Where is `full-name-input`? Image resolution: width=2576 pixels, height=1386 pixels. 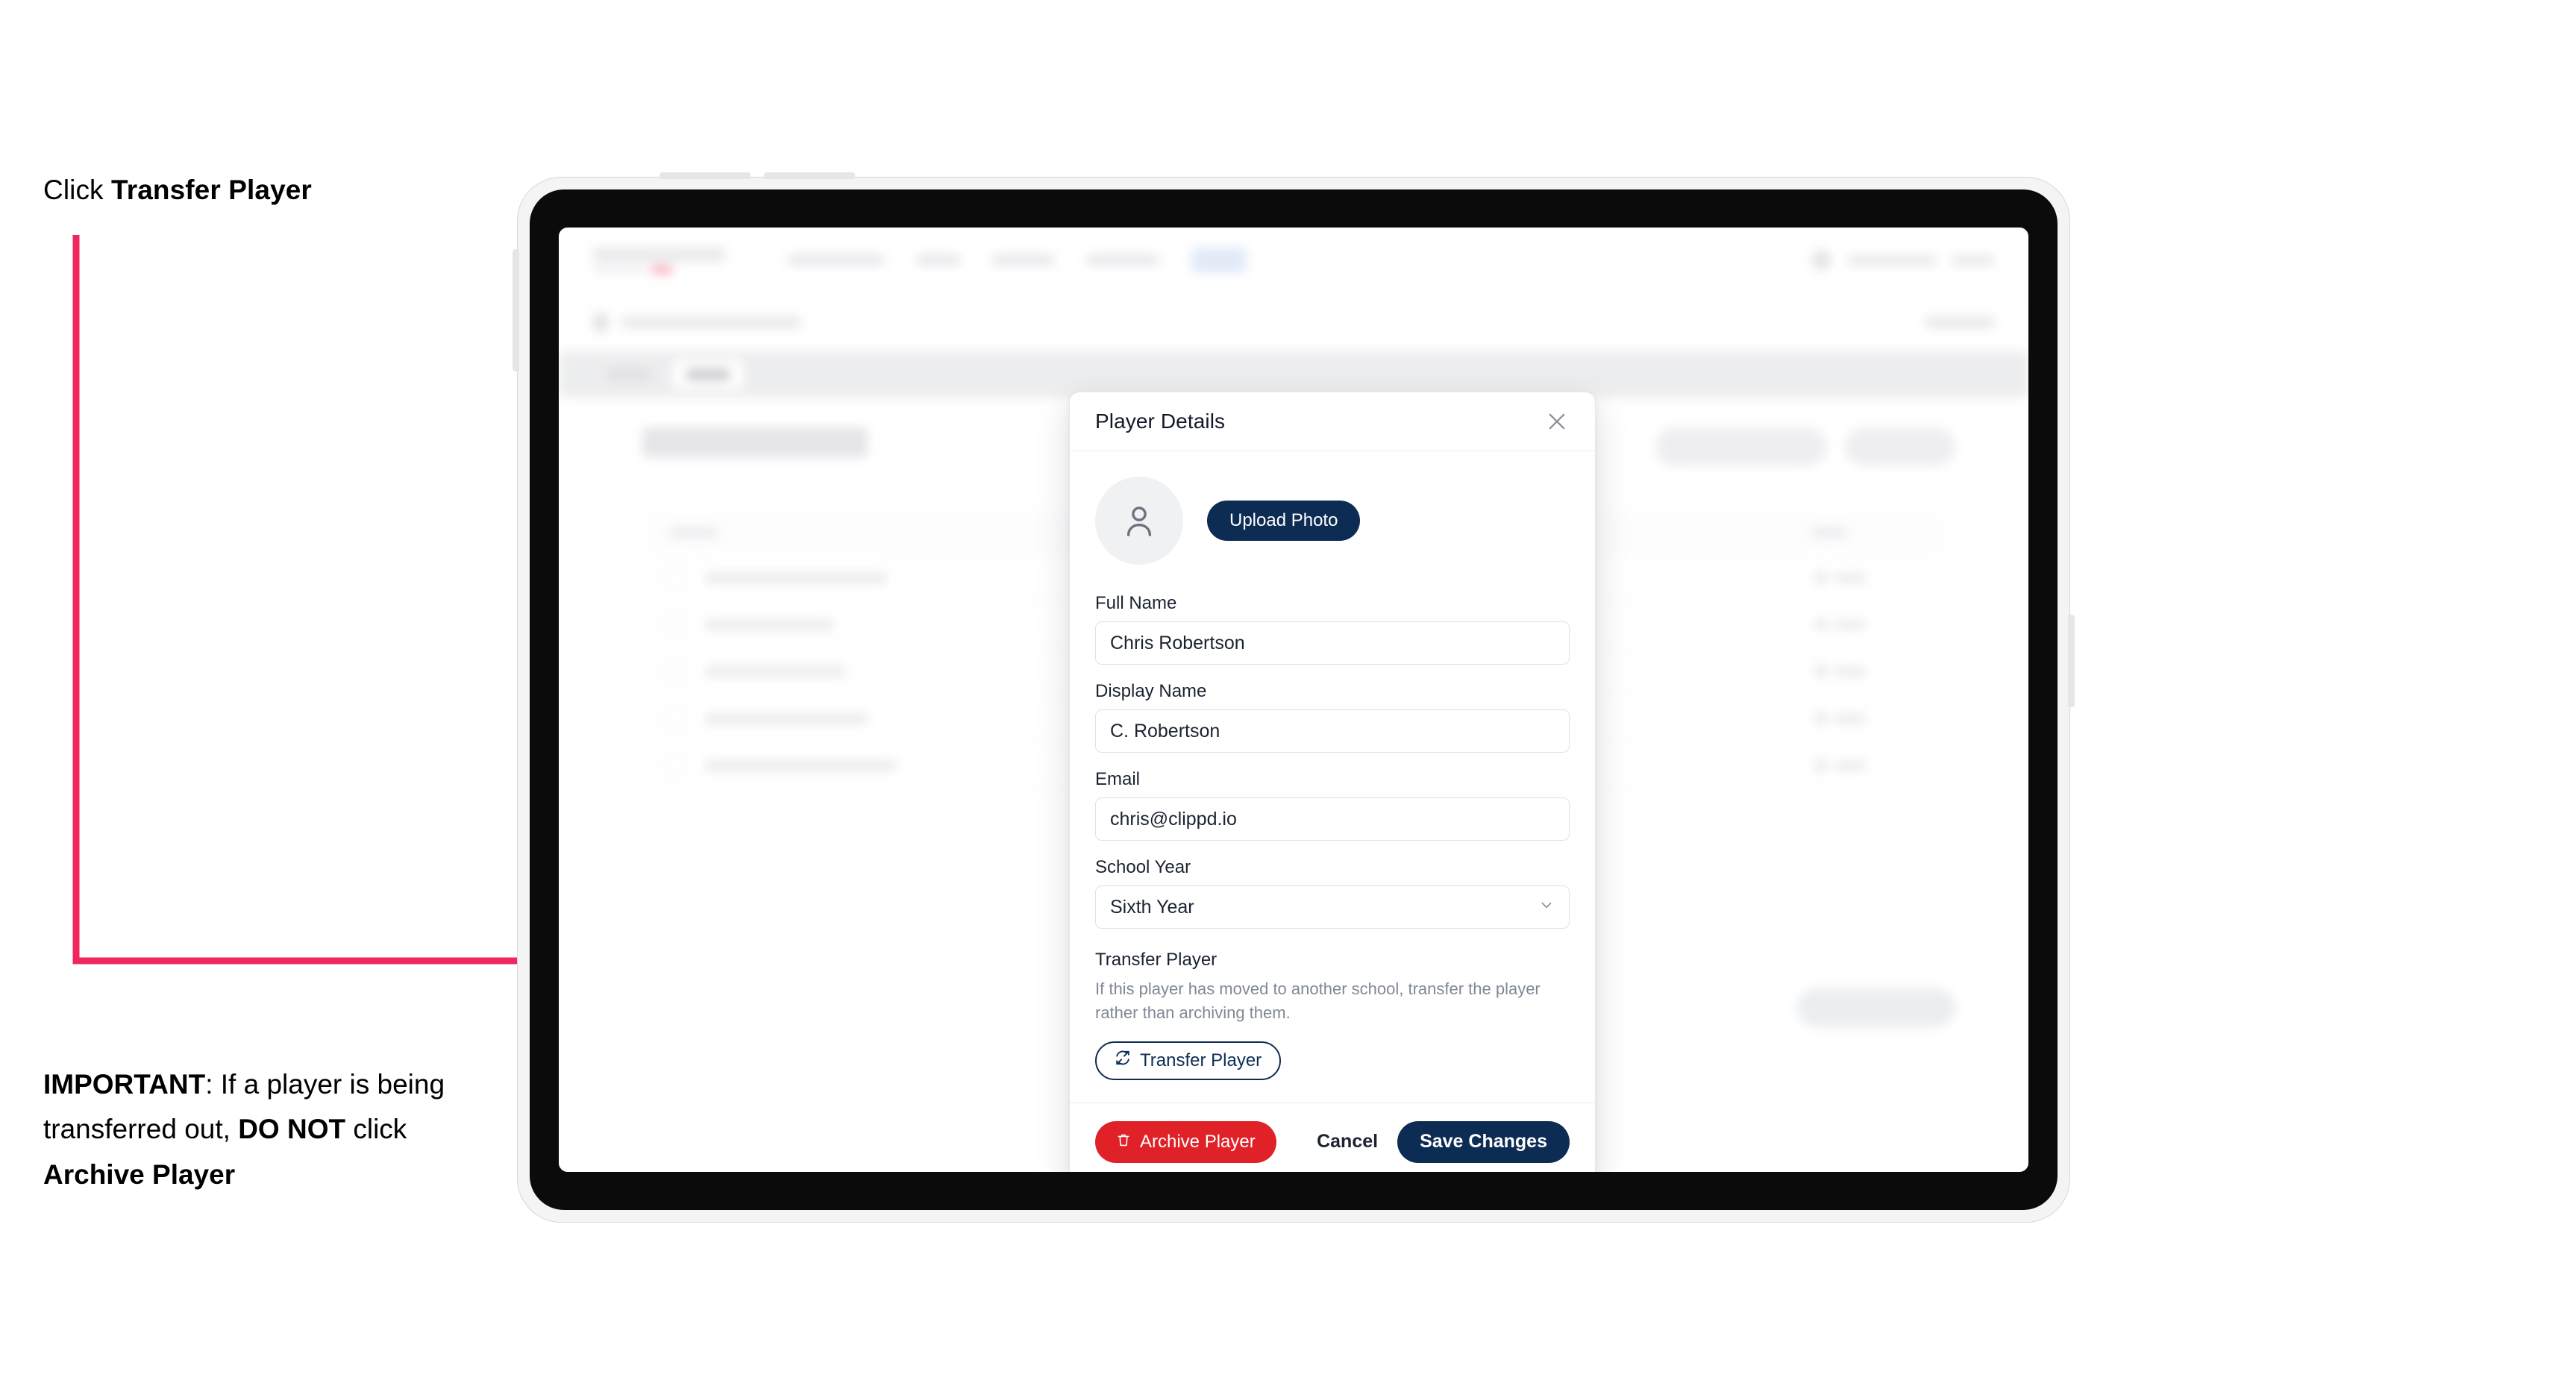
full-name-input is located at coordinates (1332, 643).